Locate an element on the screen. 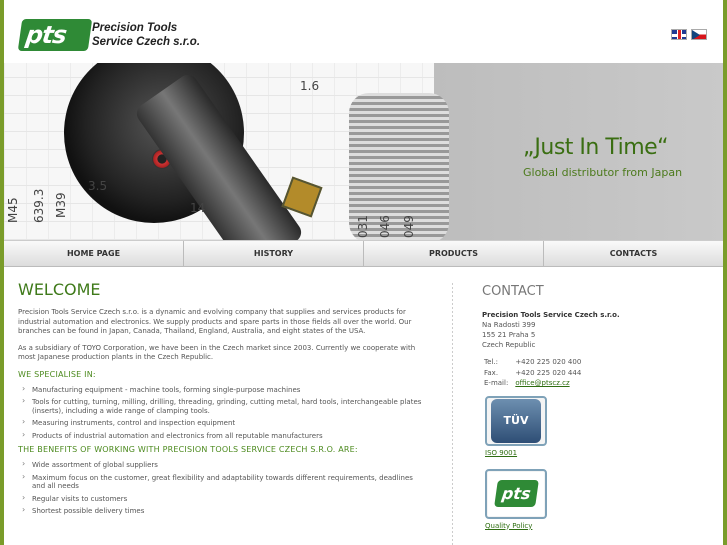  main-nav: HOME PAGE HISTORY PRODUCTS CONTACTS is located at coordinates (363, 253).